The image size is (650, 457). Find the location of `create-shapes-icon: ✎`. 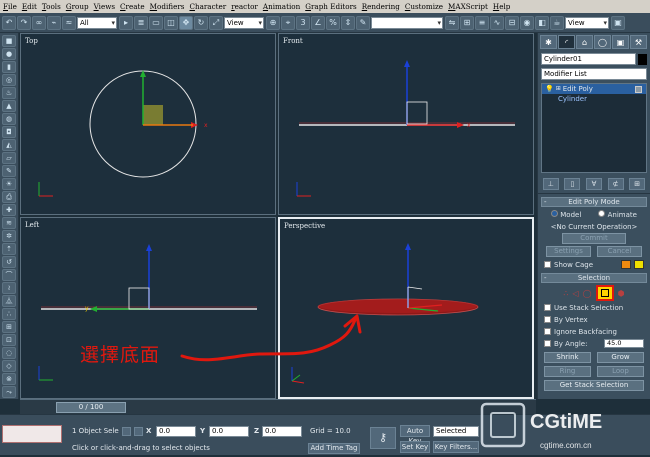

create-shapes-icon: ✎ is located at coordinates (9, 171).